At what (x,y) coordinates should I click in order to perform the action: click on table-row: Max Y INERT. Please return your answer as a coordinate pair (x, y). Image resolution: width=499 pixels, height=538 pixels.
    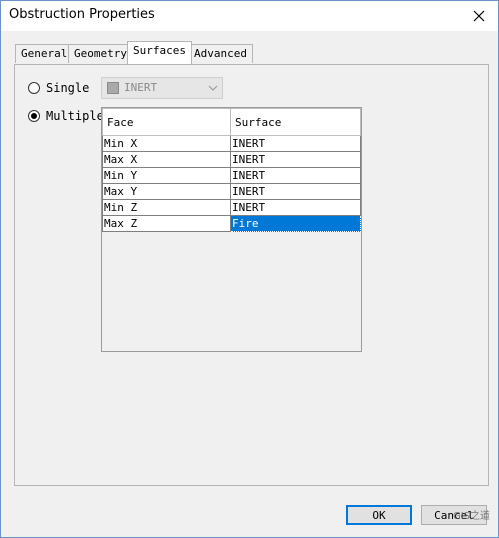
    Looking at the image, I should click on (231, 191).